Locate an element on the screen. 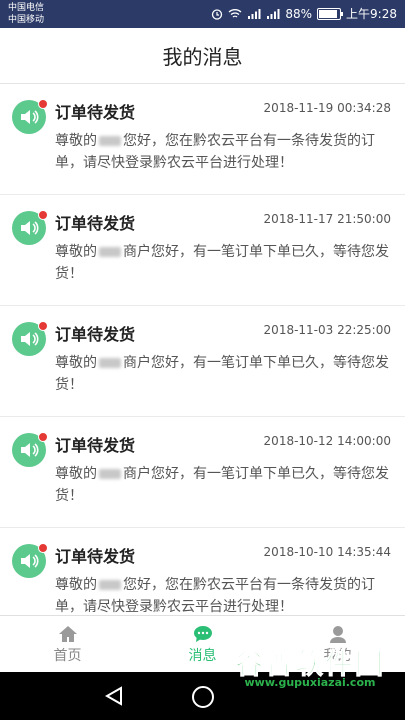 The width and height of the screenshot is (405, 720). tab-messages-label: 消息 is located at coordinates (202, 655).